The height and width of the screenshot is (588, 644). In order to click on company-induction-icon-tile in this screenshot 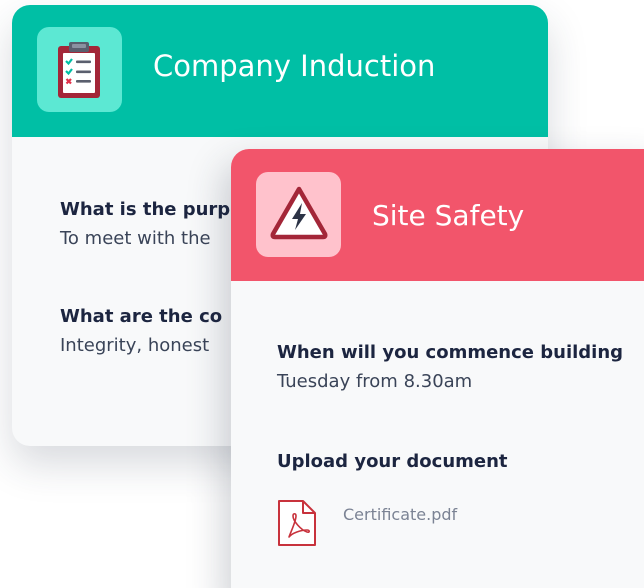, I will do `click(79, 69)`.